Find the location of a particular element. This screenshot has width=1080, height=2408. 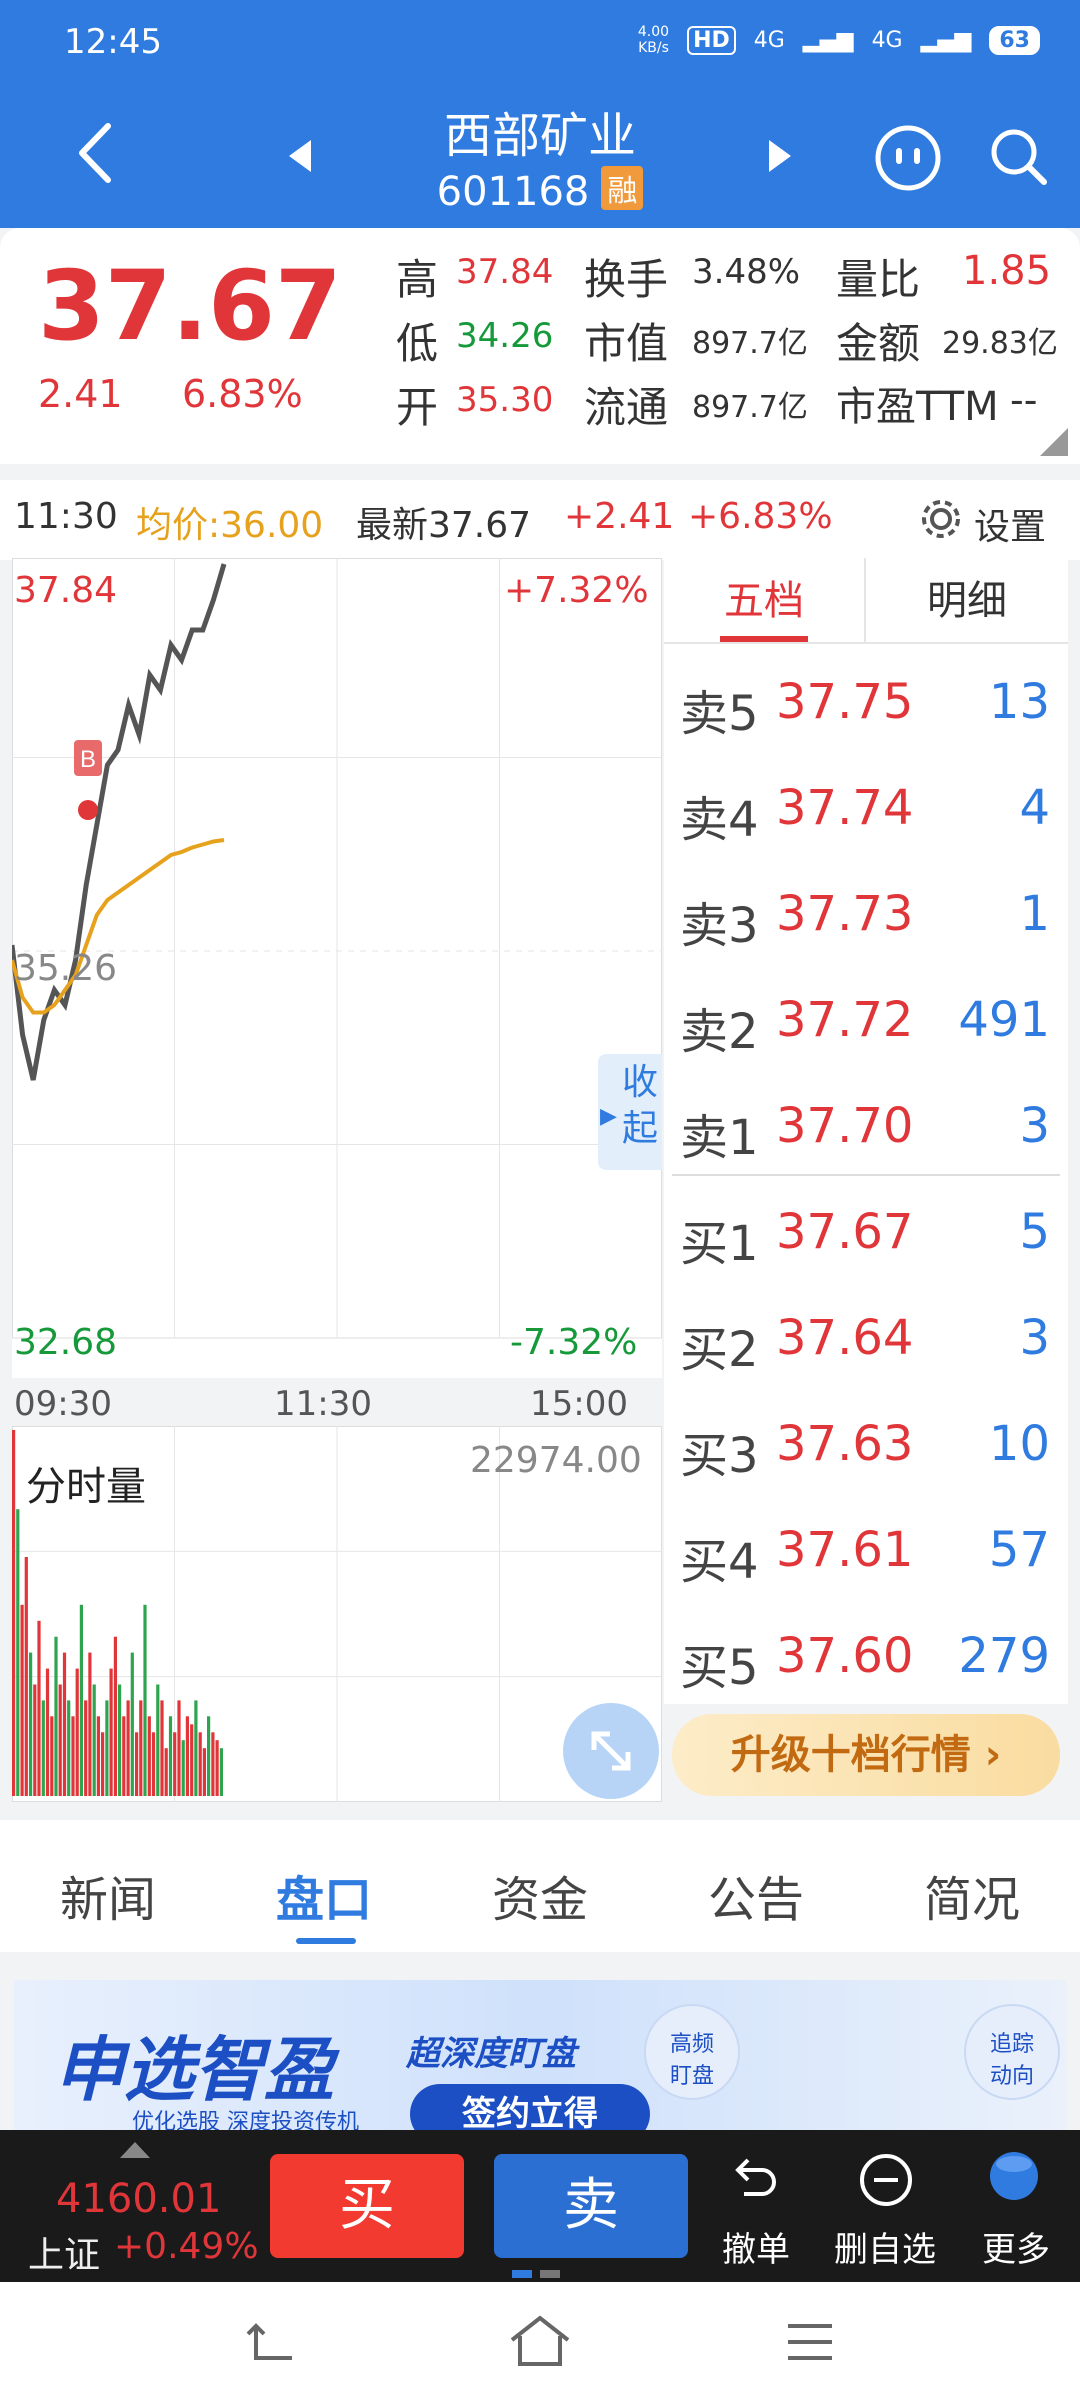

fullscreen-icon is located at coordinates (611, 1751).